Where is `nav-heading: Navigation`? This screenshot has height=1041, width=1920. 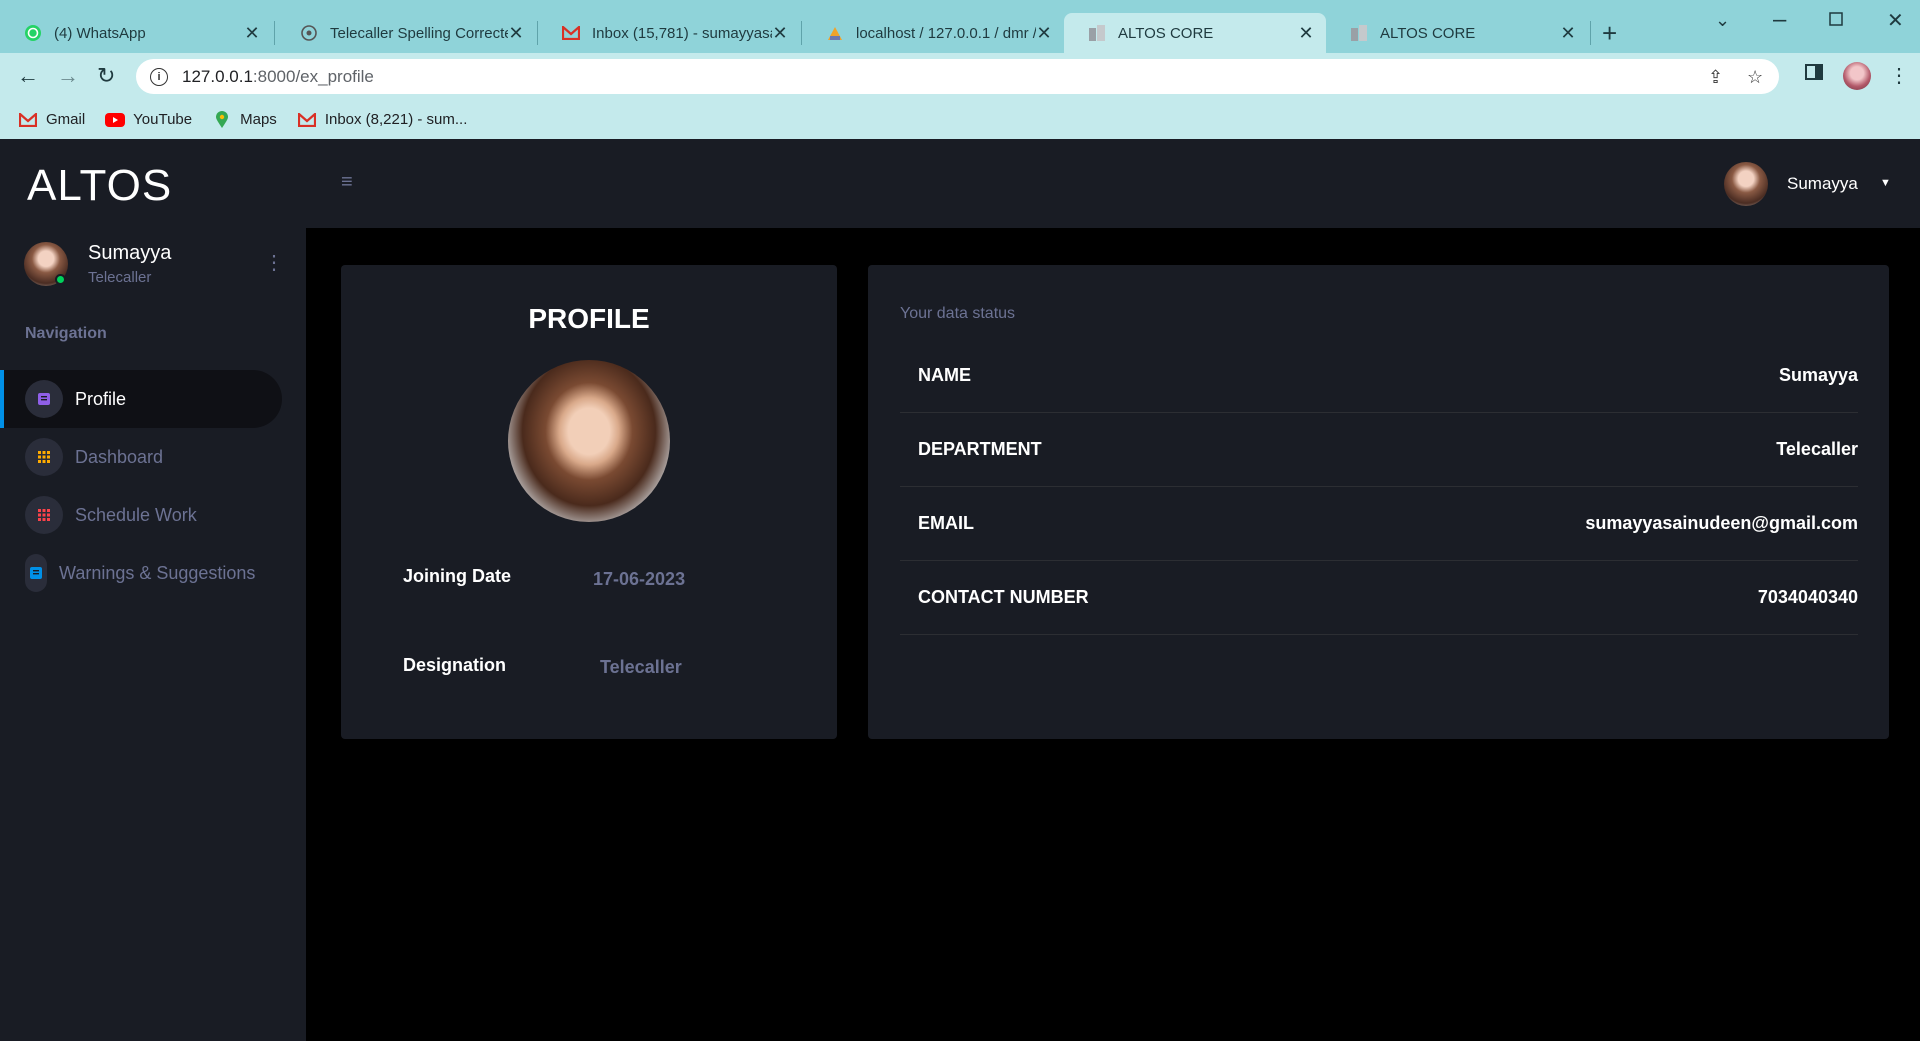
nav-heading: Navigation is located at coordinates (66, 333).